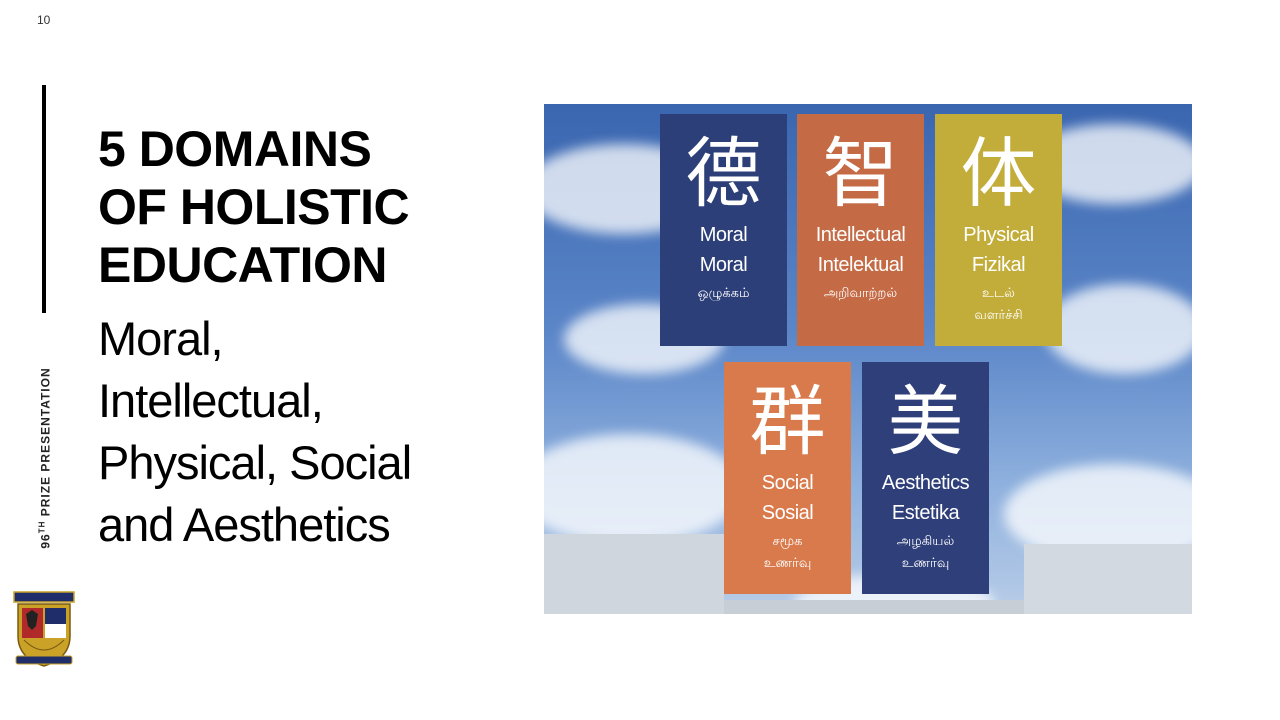  What do you see at coordinates (45, 458) in the screenshot?
I see `presentation-caption: 96TH PRIZE PRESENTATION` at bounding box center [45, 458].